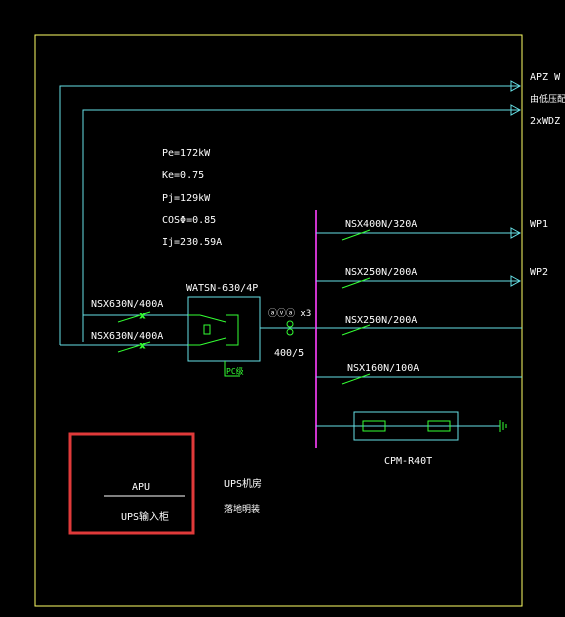 This screenshot has height=617, width=565. Describe the element at coordinates (503, 426) in the screenshot. I see `ground-icon` at that location.